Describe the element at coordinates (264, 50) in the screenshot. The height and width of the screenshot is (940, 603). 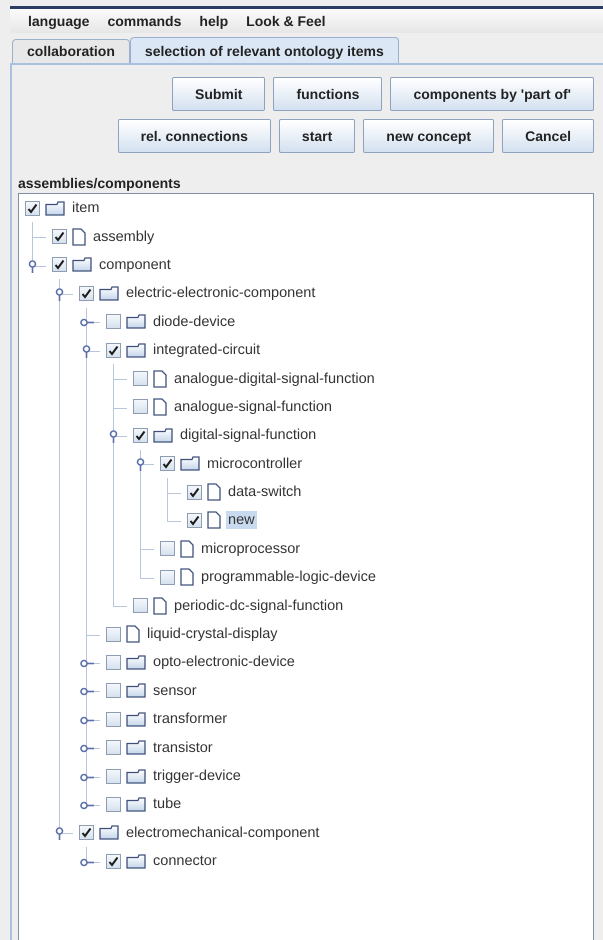
I see `tab: selection of relevant ontology items` at that location.